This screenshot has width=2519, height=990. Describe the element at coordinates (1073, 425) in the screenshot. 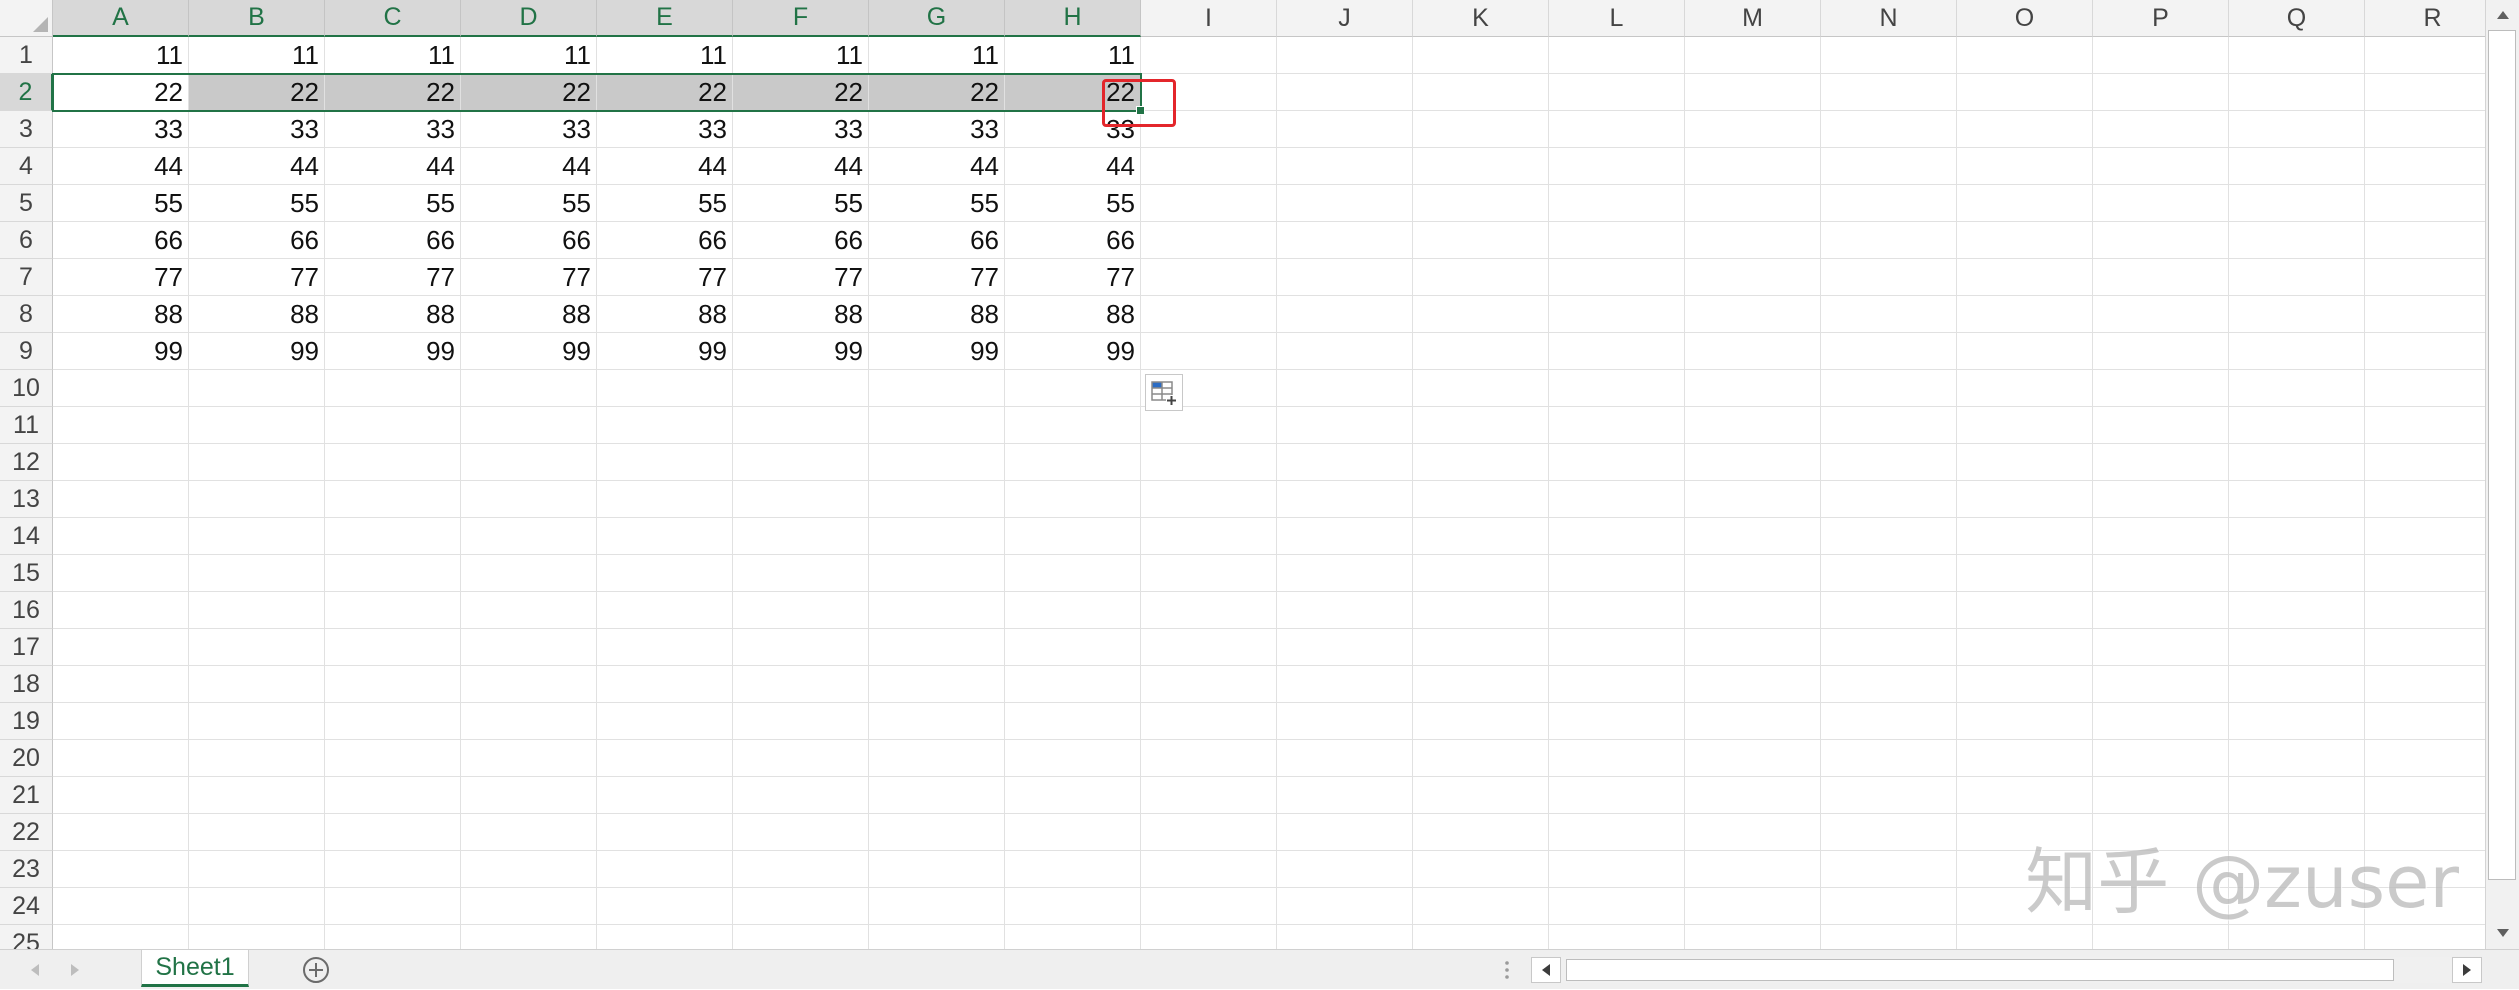

I see `cell-h11` at that location.